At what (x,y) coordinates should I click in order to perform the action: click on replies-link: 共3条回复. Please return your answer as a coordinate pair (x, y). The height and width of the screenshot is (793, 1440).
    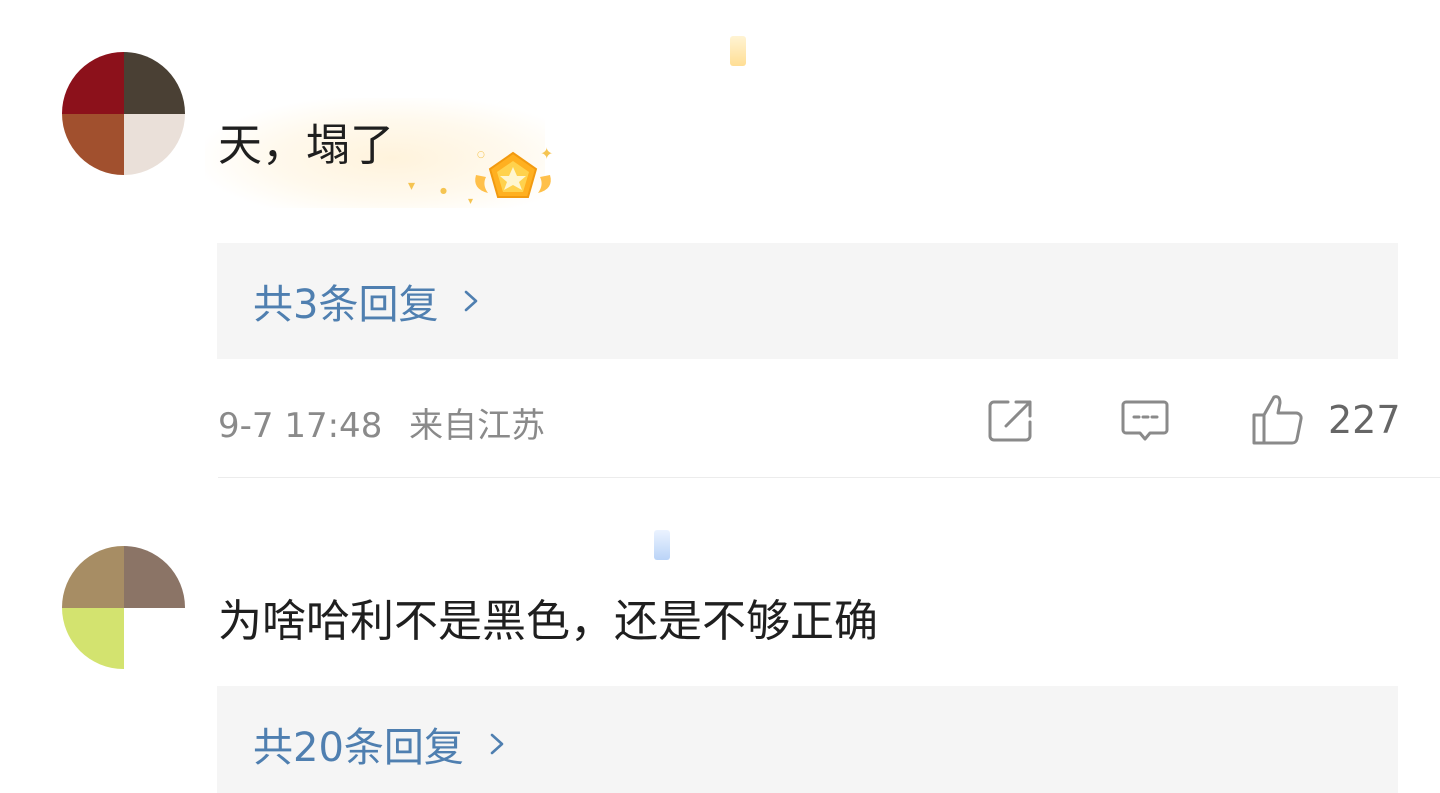
    Looking at the image, I should click on (367, 301).